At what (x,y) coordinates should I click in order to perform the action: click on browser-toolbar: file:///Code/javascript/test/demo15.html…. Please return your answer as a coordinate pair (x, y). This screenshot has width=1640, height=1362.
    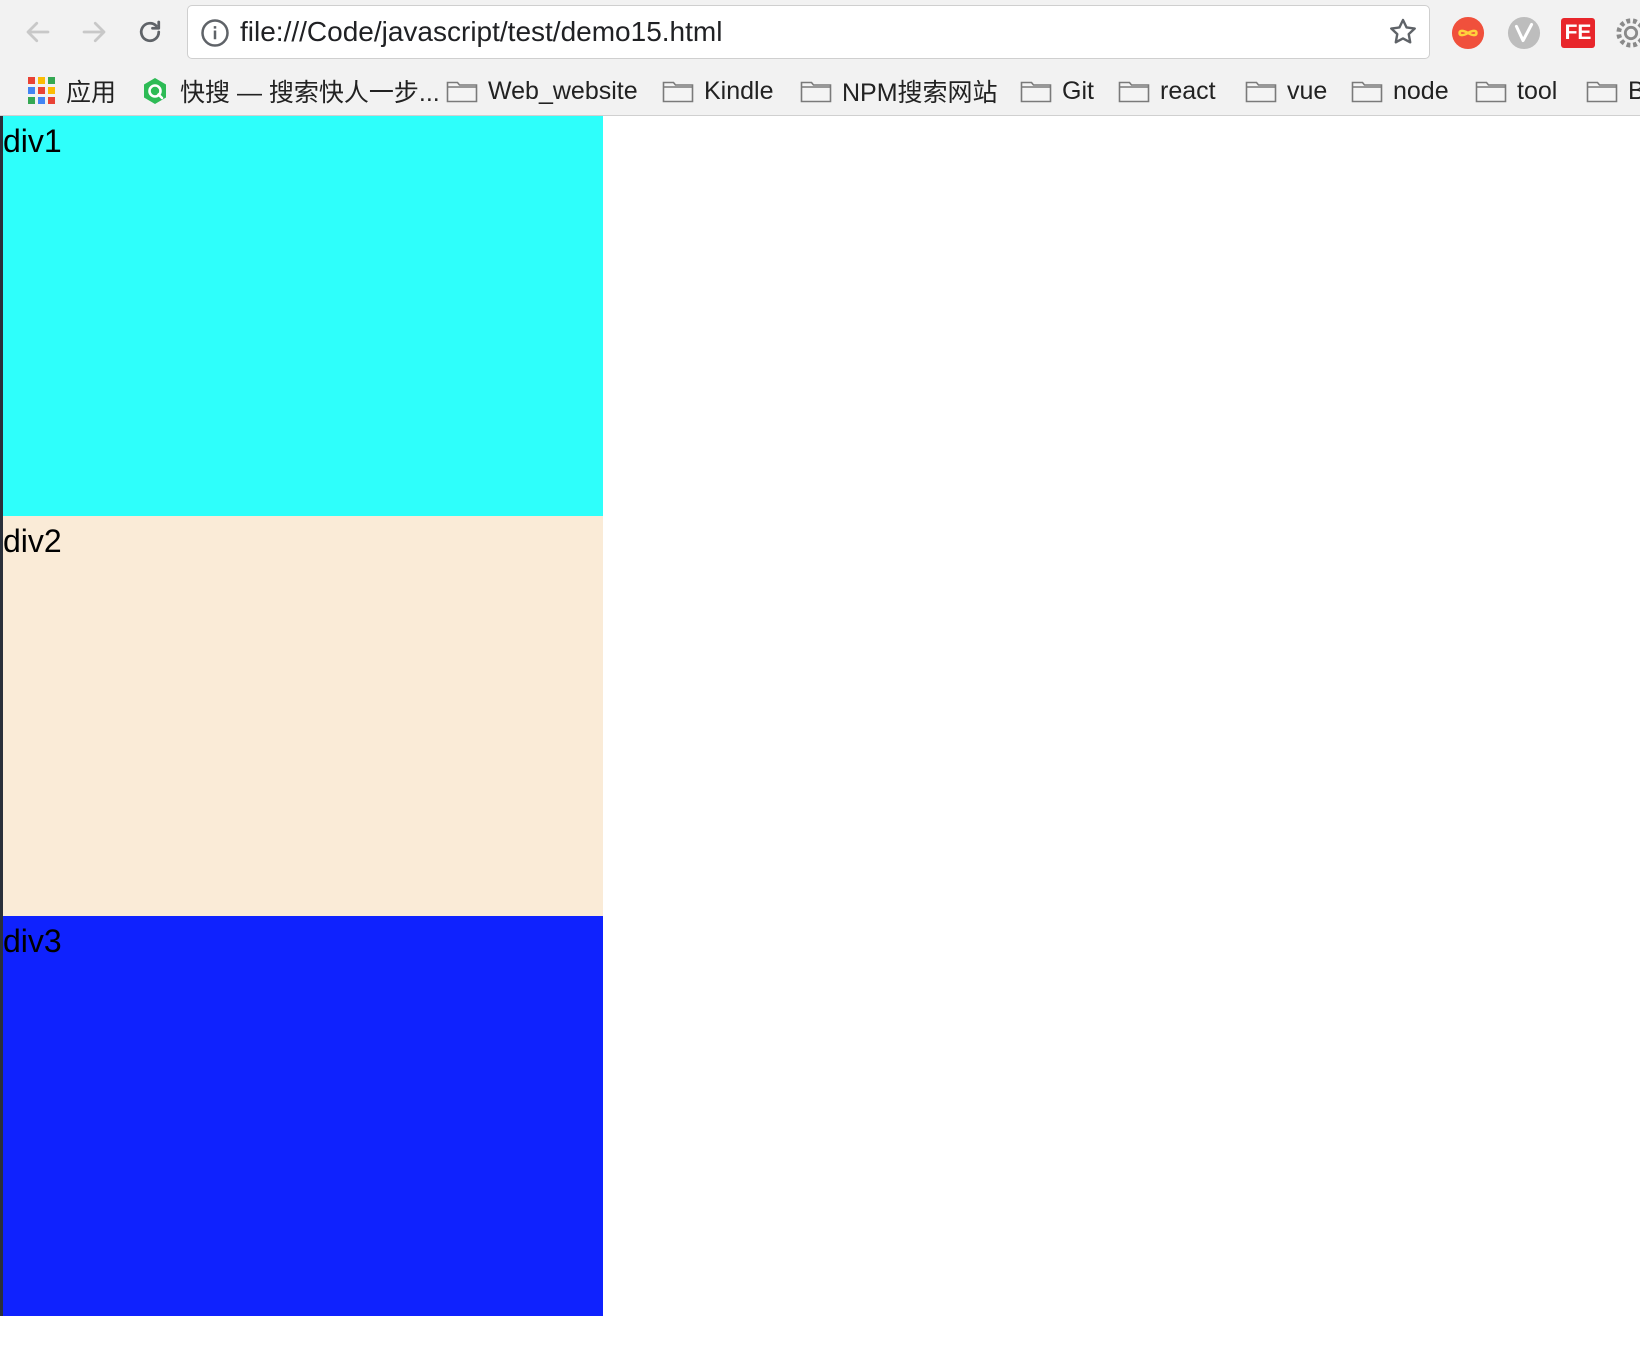
    Looking at the image, I should click on (820, 33).